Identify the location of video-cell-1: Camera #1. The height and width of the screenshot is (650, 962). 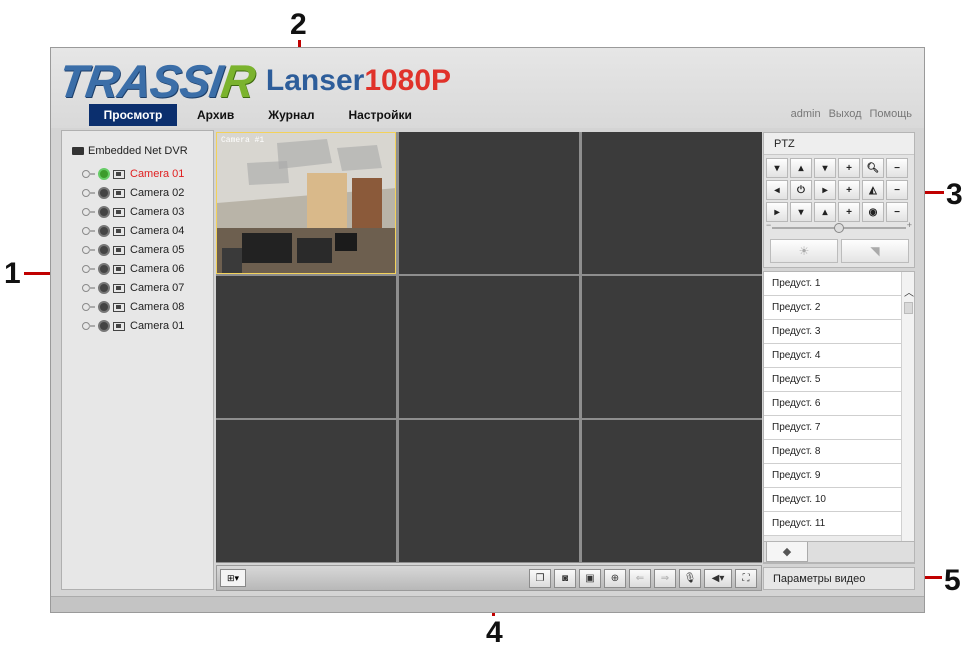
(306, 203).